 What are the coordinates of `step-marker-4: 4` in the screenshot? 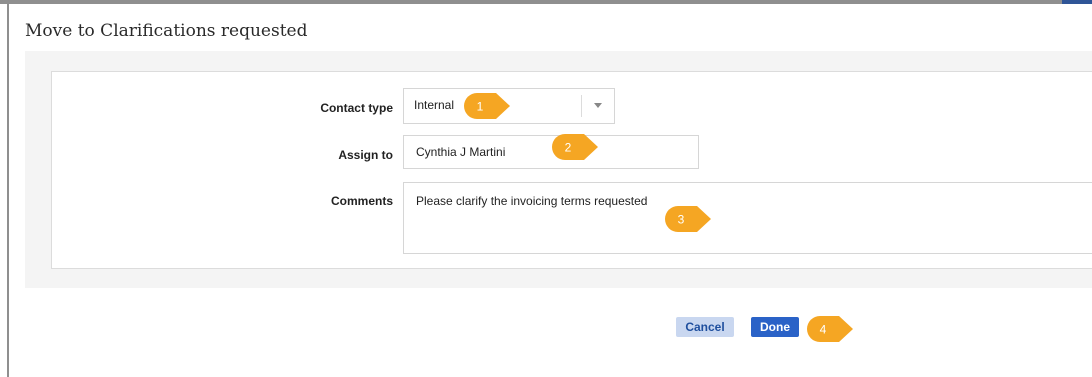 It's located at (831, 329).